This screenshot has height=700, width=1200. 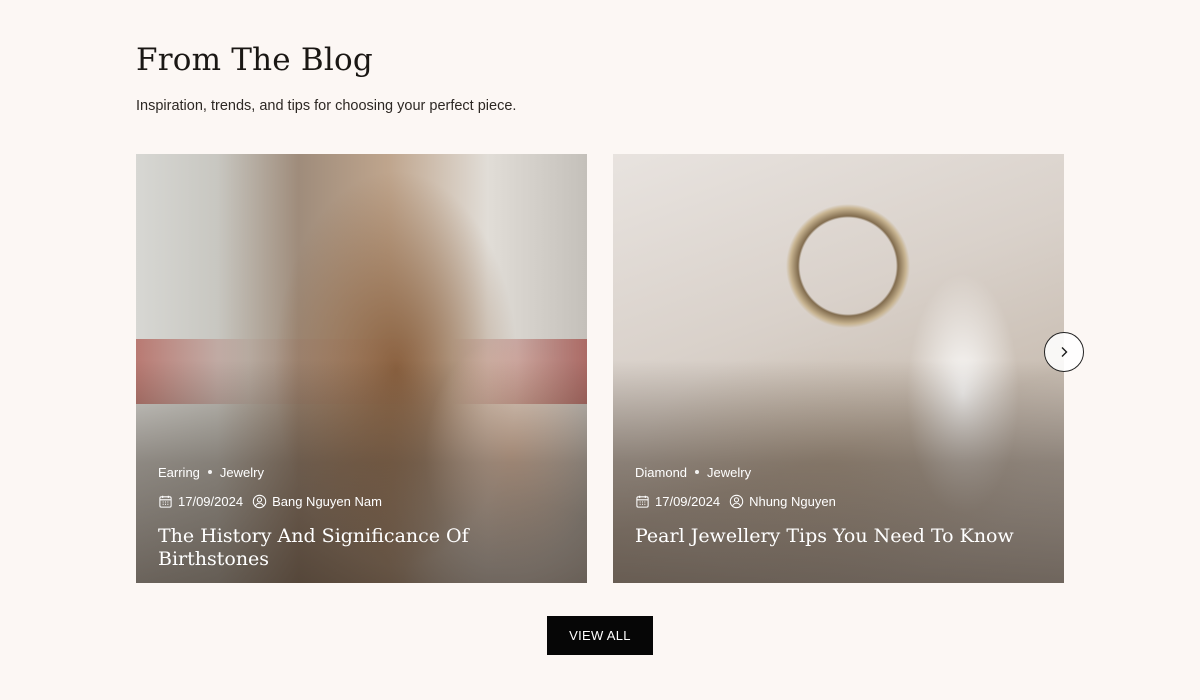 What do you see at coordinates (838, 501) in the screenshot?
I see `blog-card-meta: 17/09/2024 Nhung Nguyen` at bounding box center [838, 501].